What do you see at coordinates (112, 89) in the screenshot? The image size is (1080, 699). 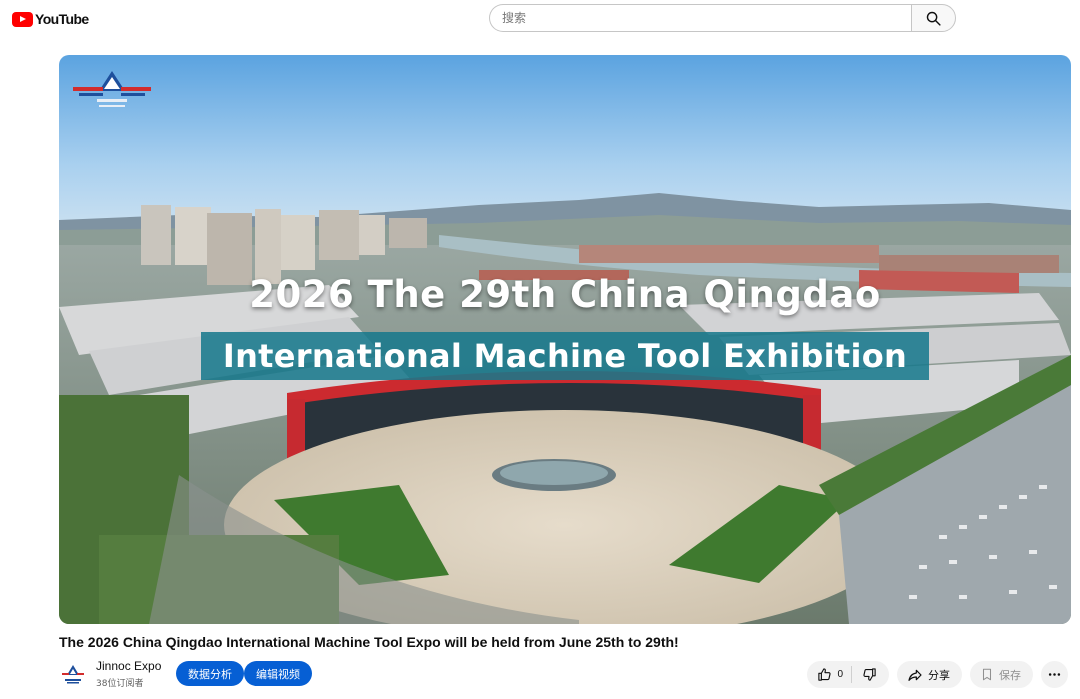 I see `channel-watermark-logo` at bounding box center [112, 89].